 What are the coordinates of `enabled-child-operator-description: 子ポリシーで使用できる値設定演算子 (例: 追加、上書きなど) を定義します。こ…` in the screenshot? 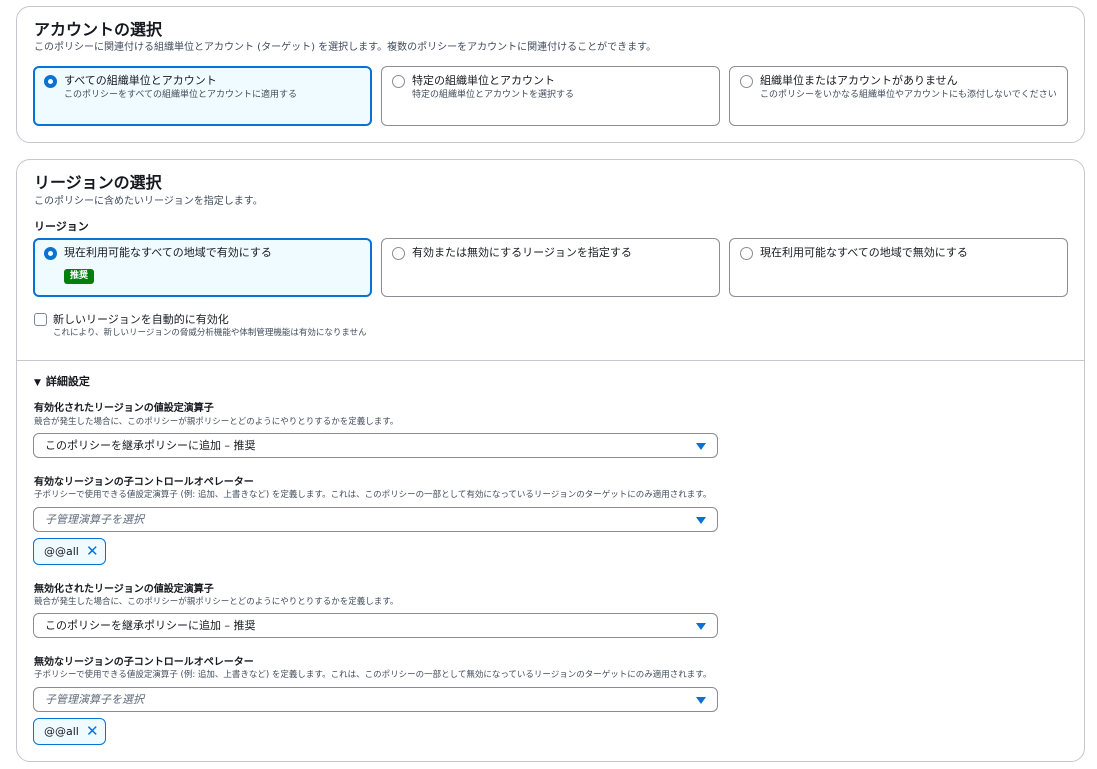 It's located at (373, 495).